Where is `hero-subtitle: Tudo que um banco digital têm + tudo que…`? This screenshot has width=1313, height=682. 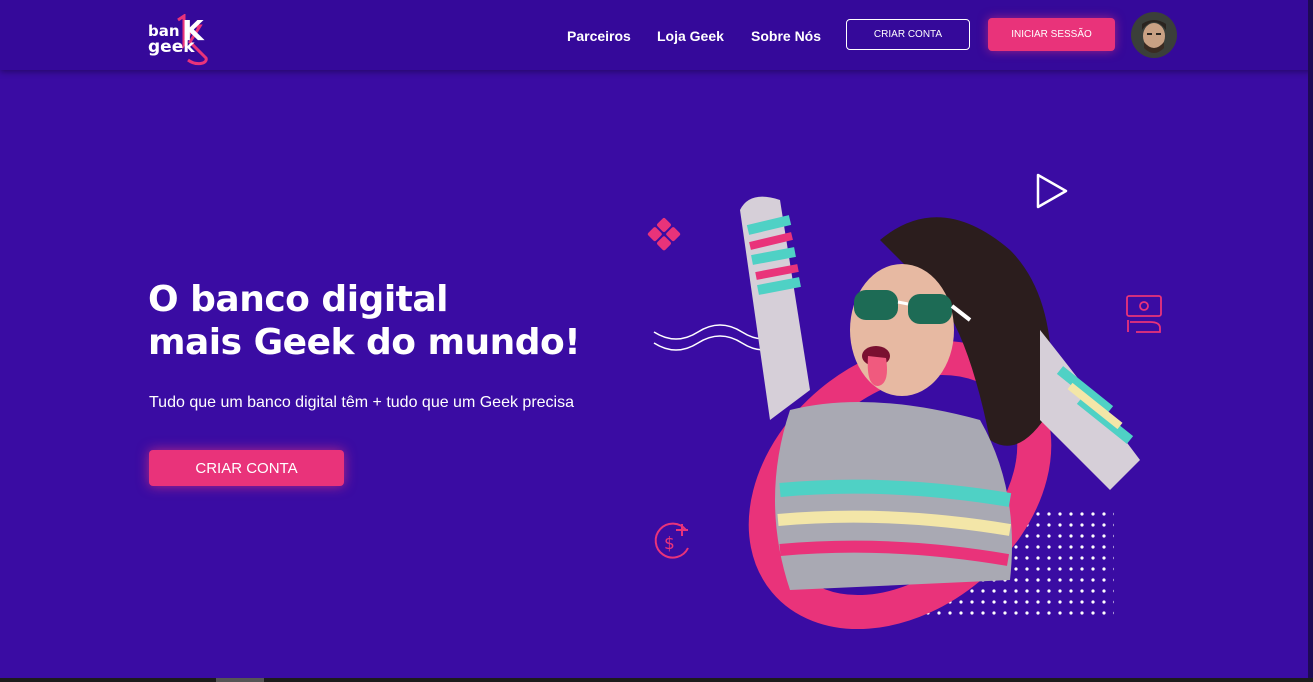 hero-subtitle: Tudo que um banco digital têm + tudo que… is located at coordinates (361, 402).